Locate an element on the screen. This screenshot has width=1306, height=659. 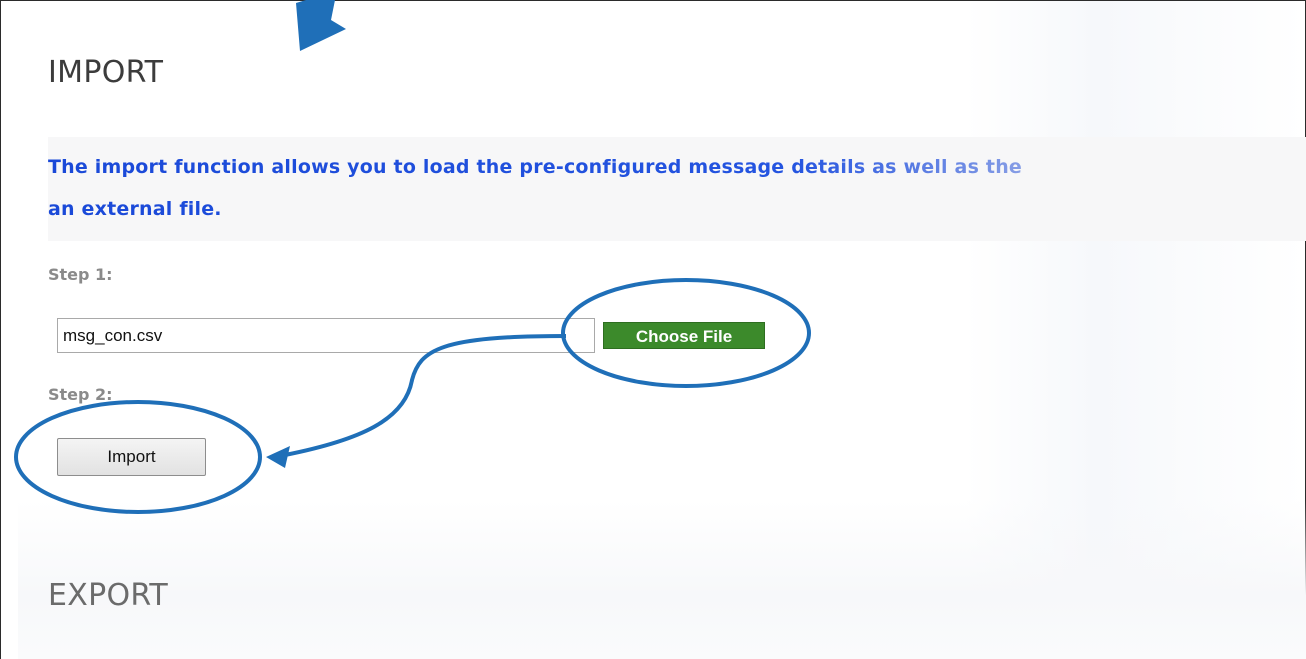
export-section-title: EXPORT is located at coordinates (108, 595).